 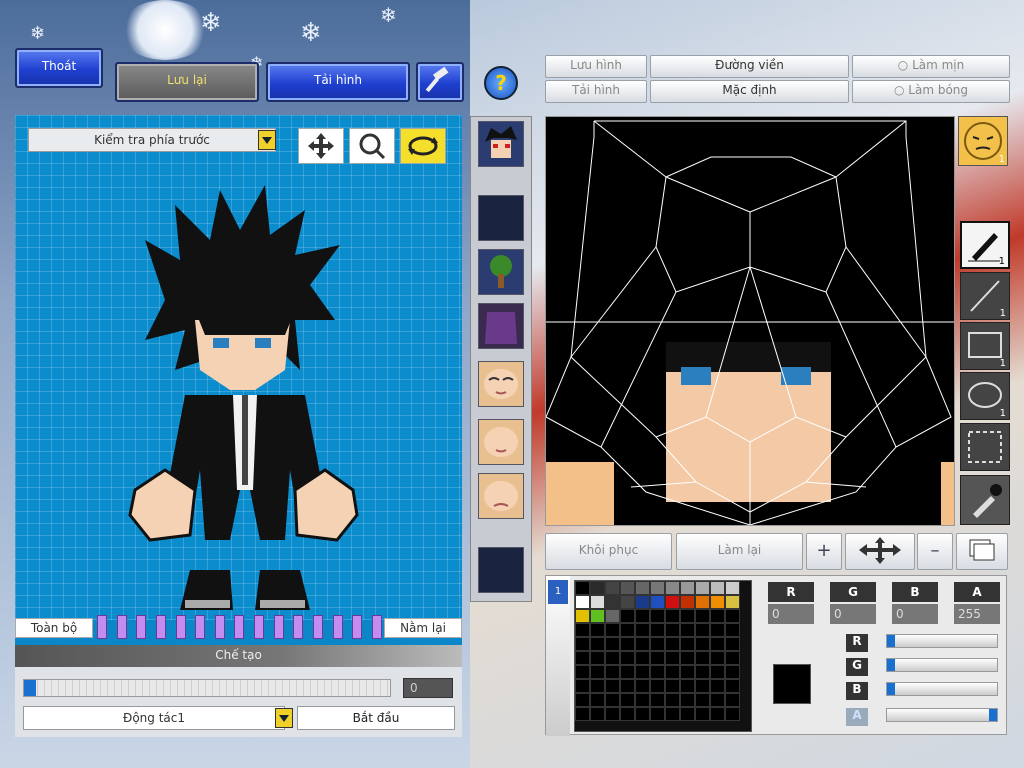 What do you see at coordinates (187, 82) in the screenshot?
I see `save-button: Lưu lại` at bounding box center [187, 82].